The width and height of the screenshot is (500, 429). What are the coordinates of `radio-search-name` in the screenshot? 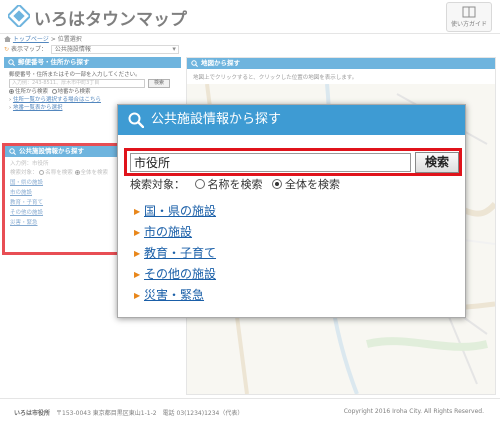 It's located at (199, 184).